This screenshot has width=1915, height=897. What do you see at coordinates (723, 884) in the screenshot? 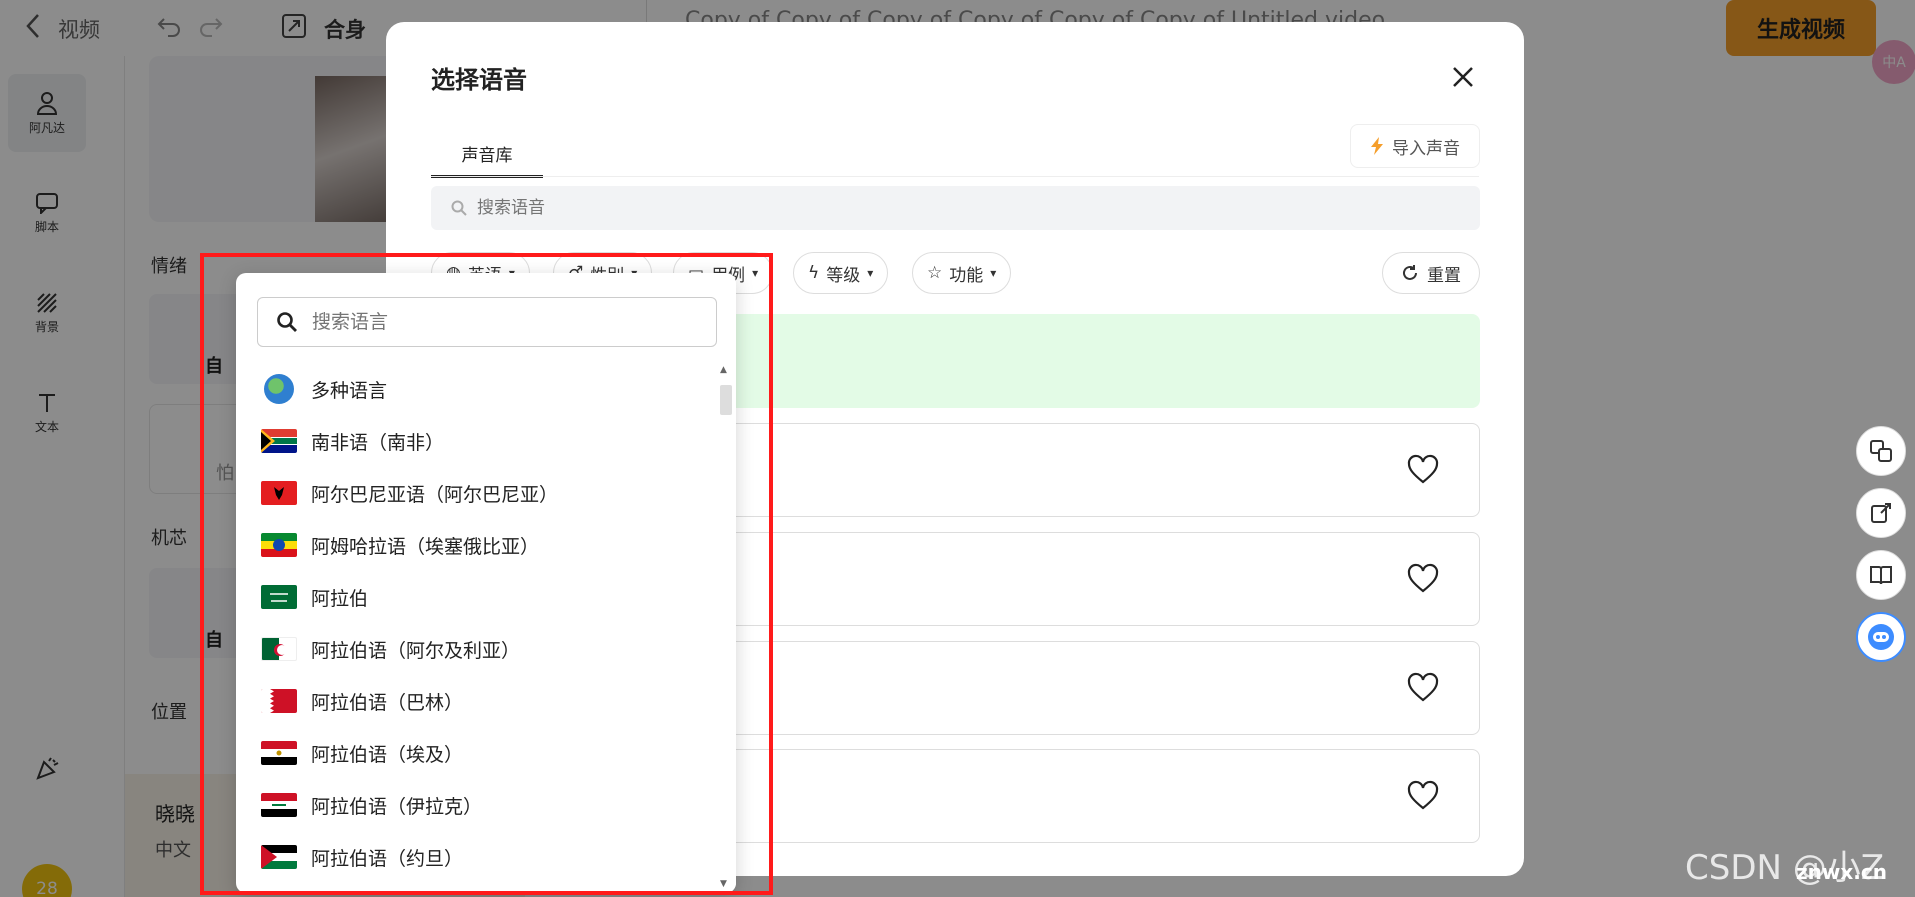
I see `scroll-down-icon: ▼` at bounding box center [723, 884].